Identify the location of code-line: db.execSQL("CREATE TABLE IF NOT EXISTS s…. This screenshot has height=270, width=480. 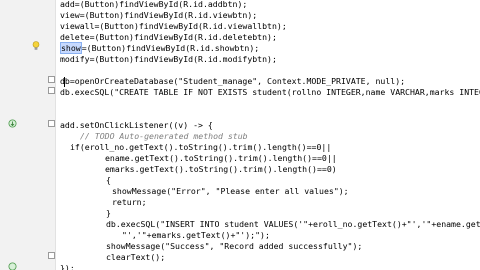
(270, 92).